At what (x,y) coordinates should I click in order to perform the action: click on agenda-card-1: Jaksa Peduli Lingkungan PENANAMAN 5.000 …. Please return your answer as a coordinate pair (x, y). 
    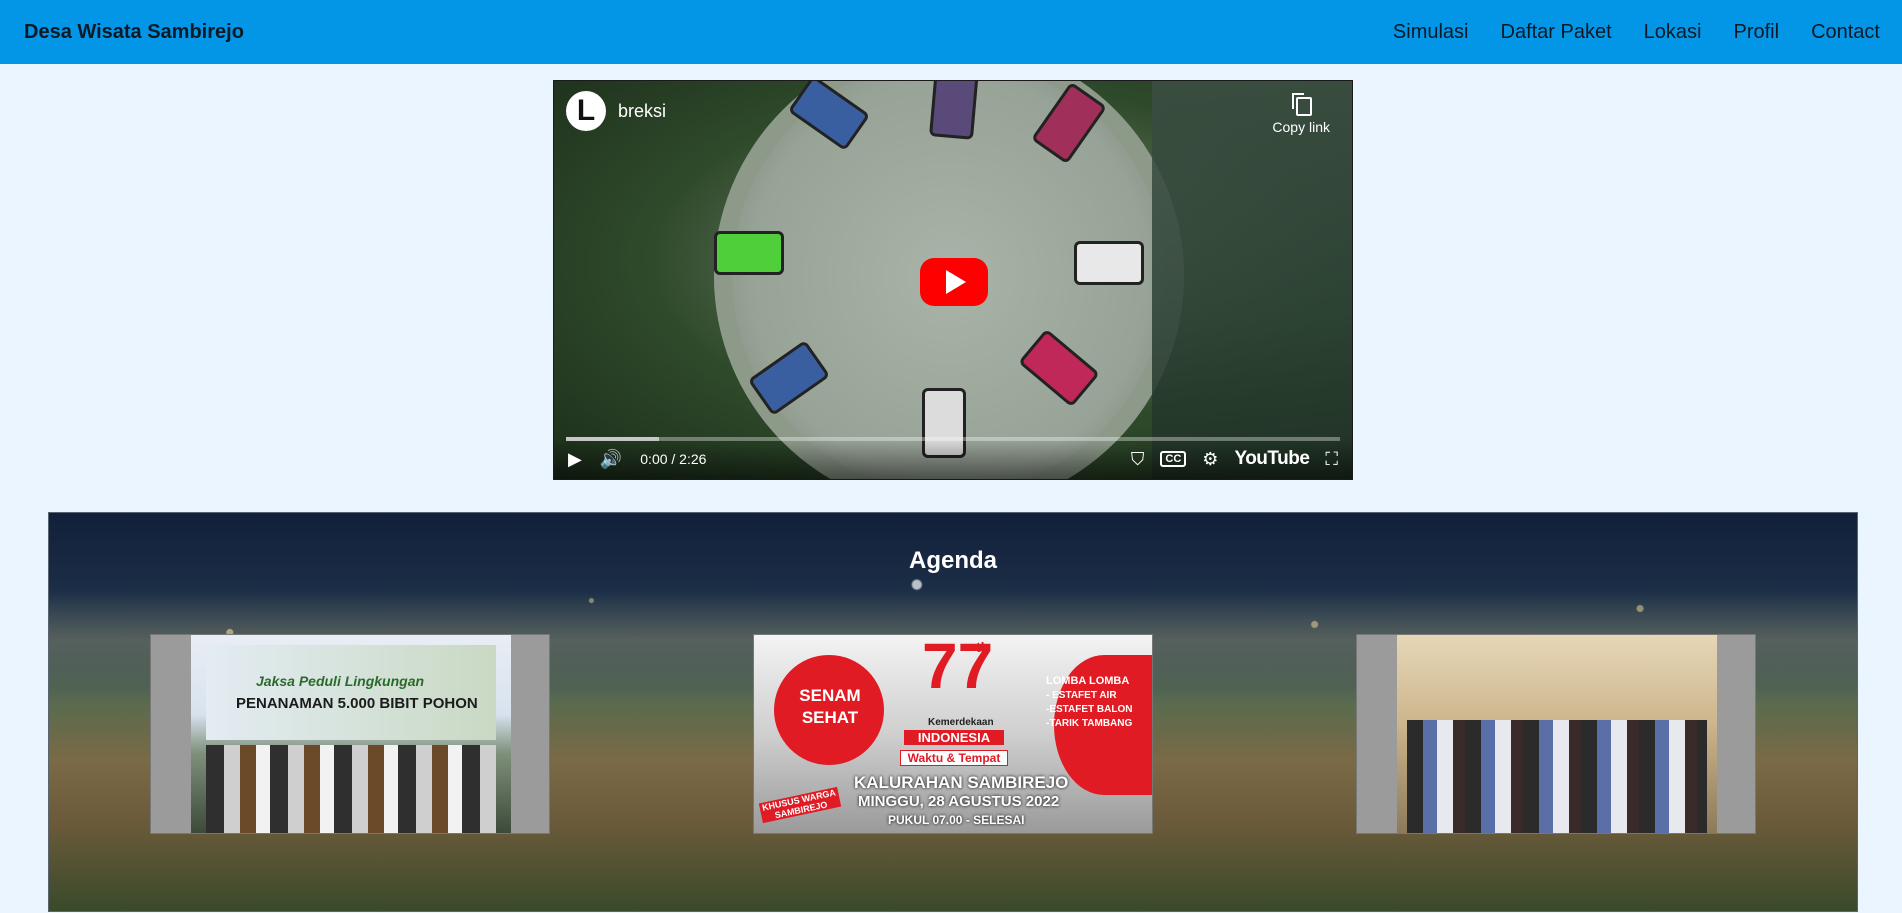
    Looking at the image, I should click on (350, 734).